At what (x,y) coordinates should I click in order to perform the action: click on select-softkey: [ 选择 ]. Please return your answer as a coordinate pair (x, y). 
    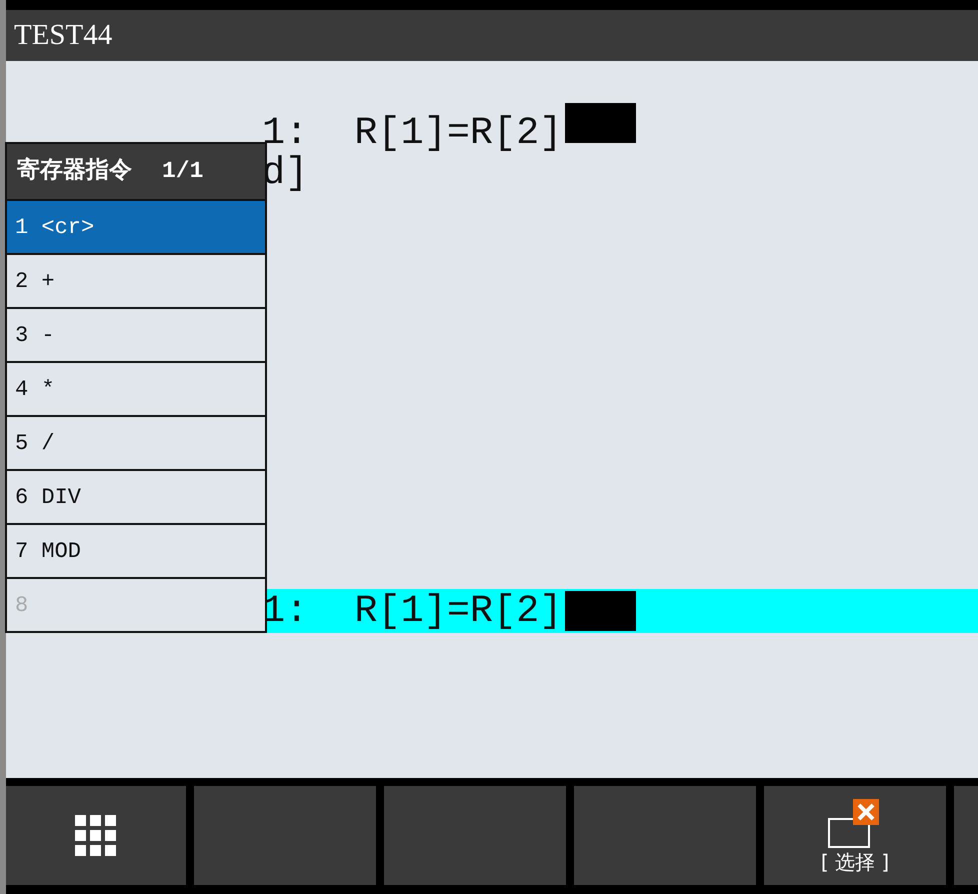
    Looking at the image, I should click on (855, 835).